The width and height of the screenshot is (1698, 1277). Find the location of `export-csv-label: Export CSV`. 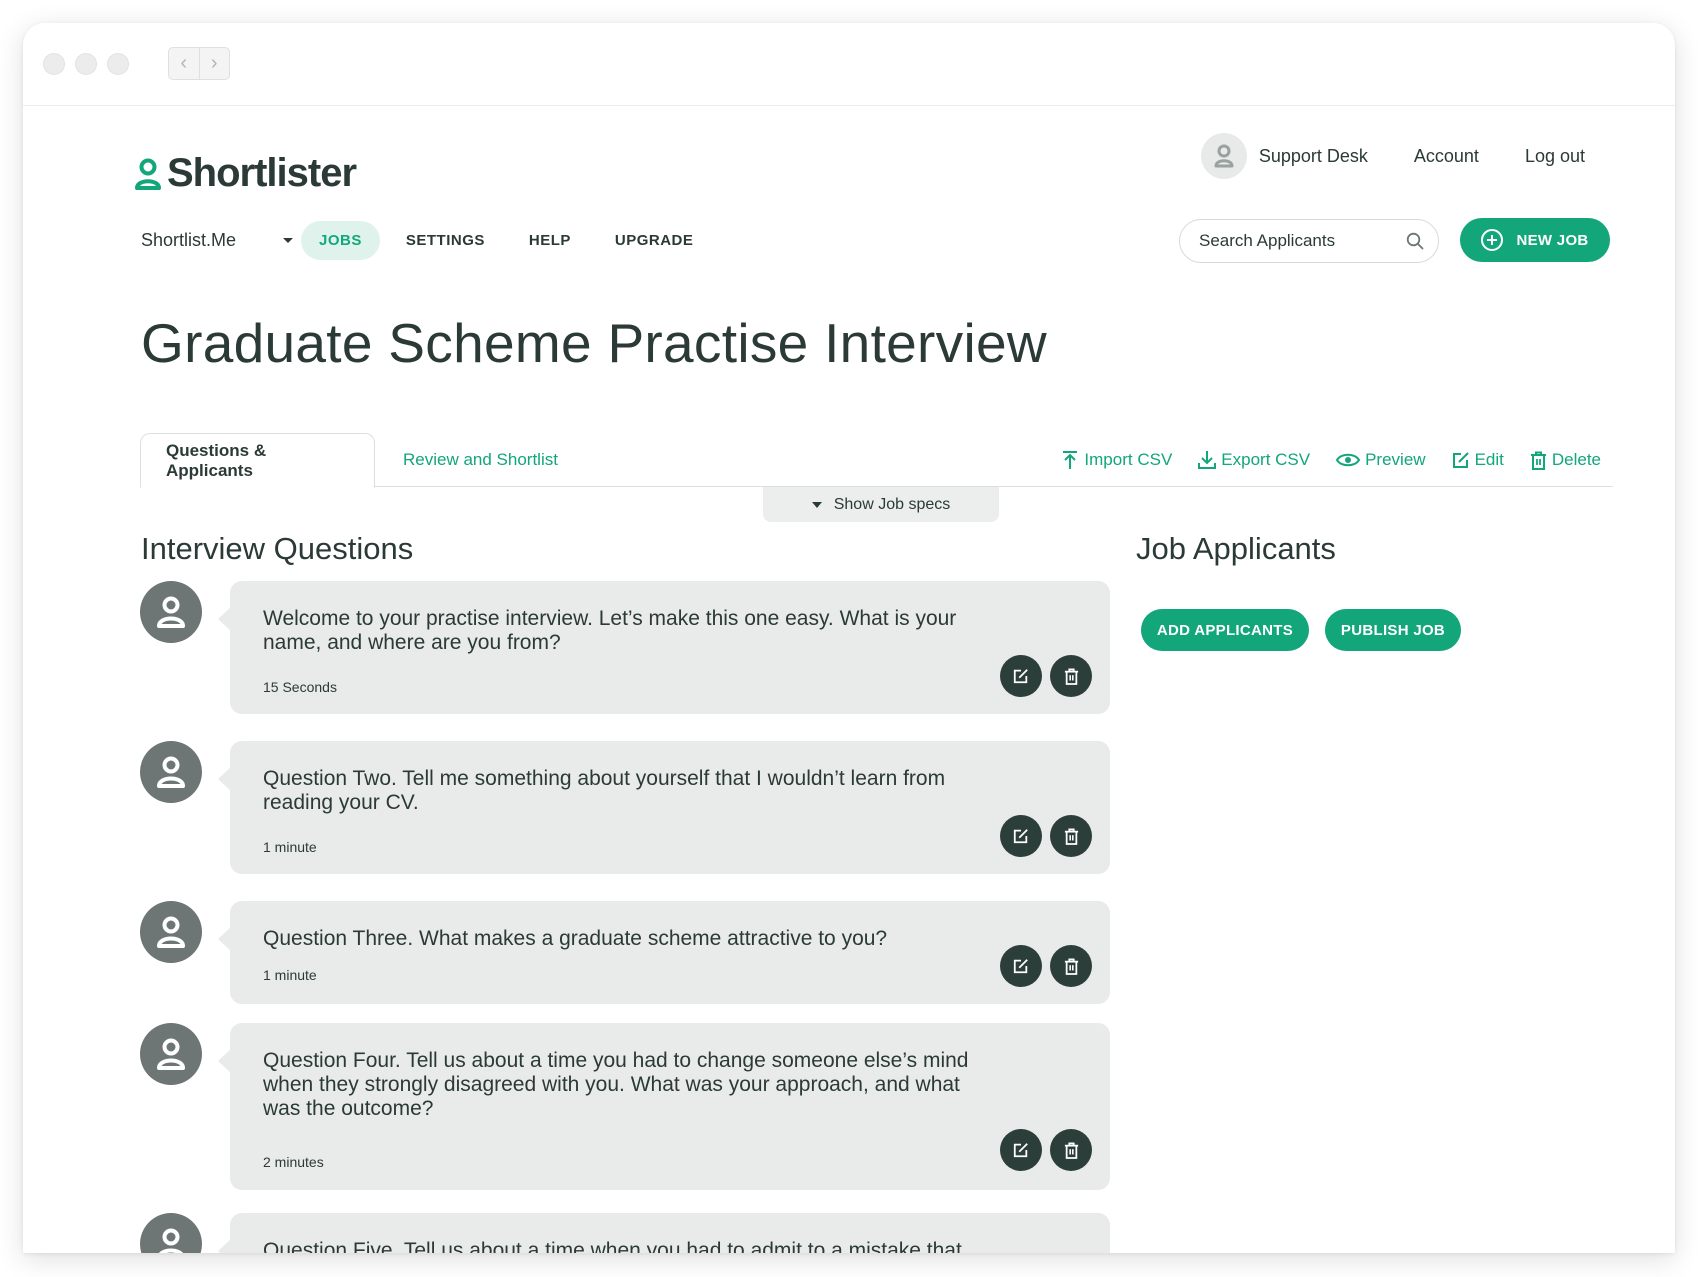

export-csv-label: Export CSV is located at coordinates (1266, 459).